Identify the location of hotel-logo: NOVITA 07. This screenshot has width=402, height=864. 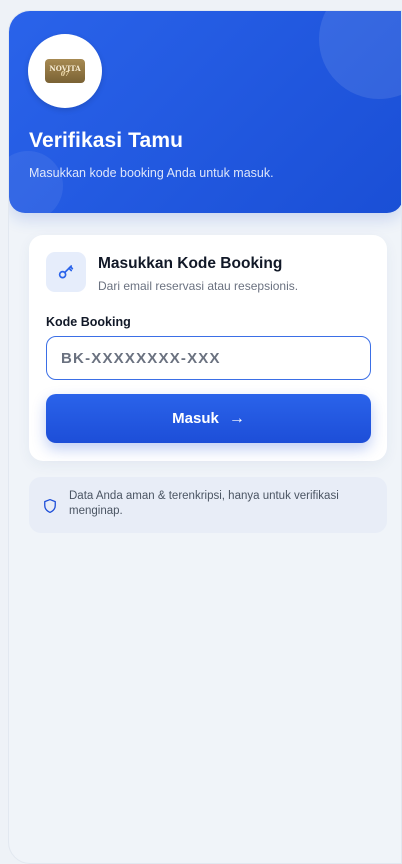
(65, 71).